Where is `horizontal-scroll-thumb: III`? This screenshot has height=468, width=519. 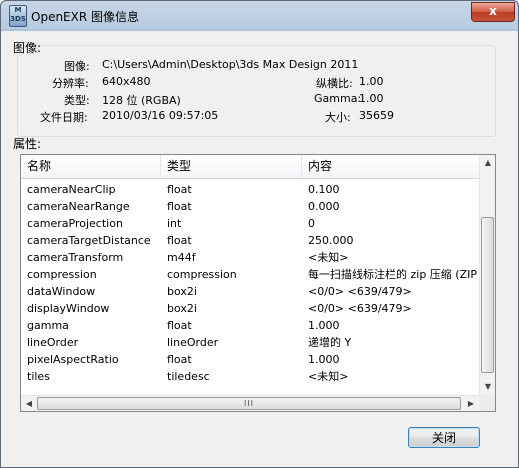 horizontal-scroll-thumb: III is located at coordinates (249, 403).